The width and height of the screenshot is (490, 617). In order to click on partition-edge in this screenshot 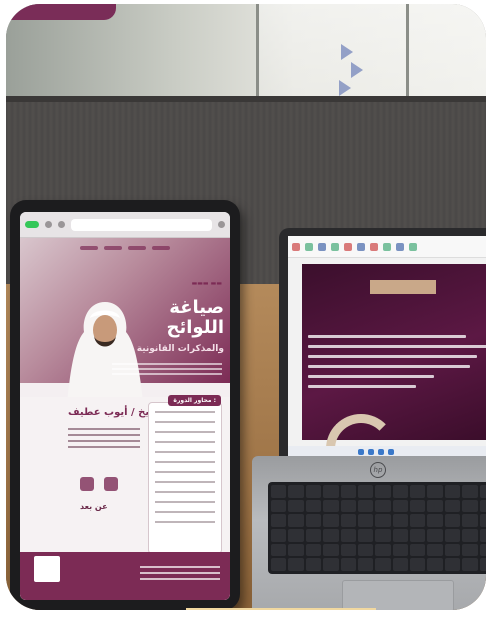, I will do `click(246, 99)`.